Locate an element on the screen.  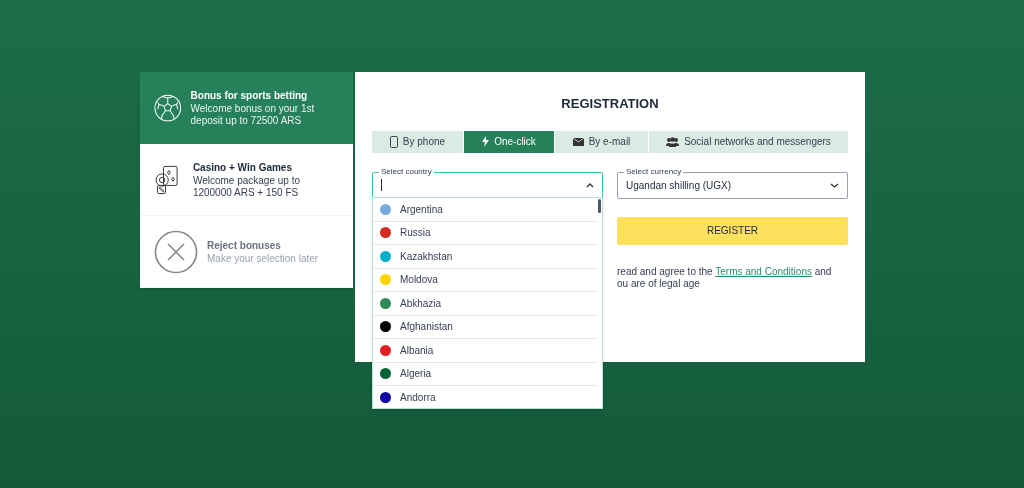
bonus-title: Casino + Win Games is located at coordinates (242, 167).